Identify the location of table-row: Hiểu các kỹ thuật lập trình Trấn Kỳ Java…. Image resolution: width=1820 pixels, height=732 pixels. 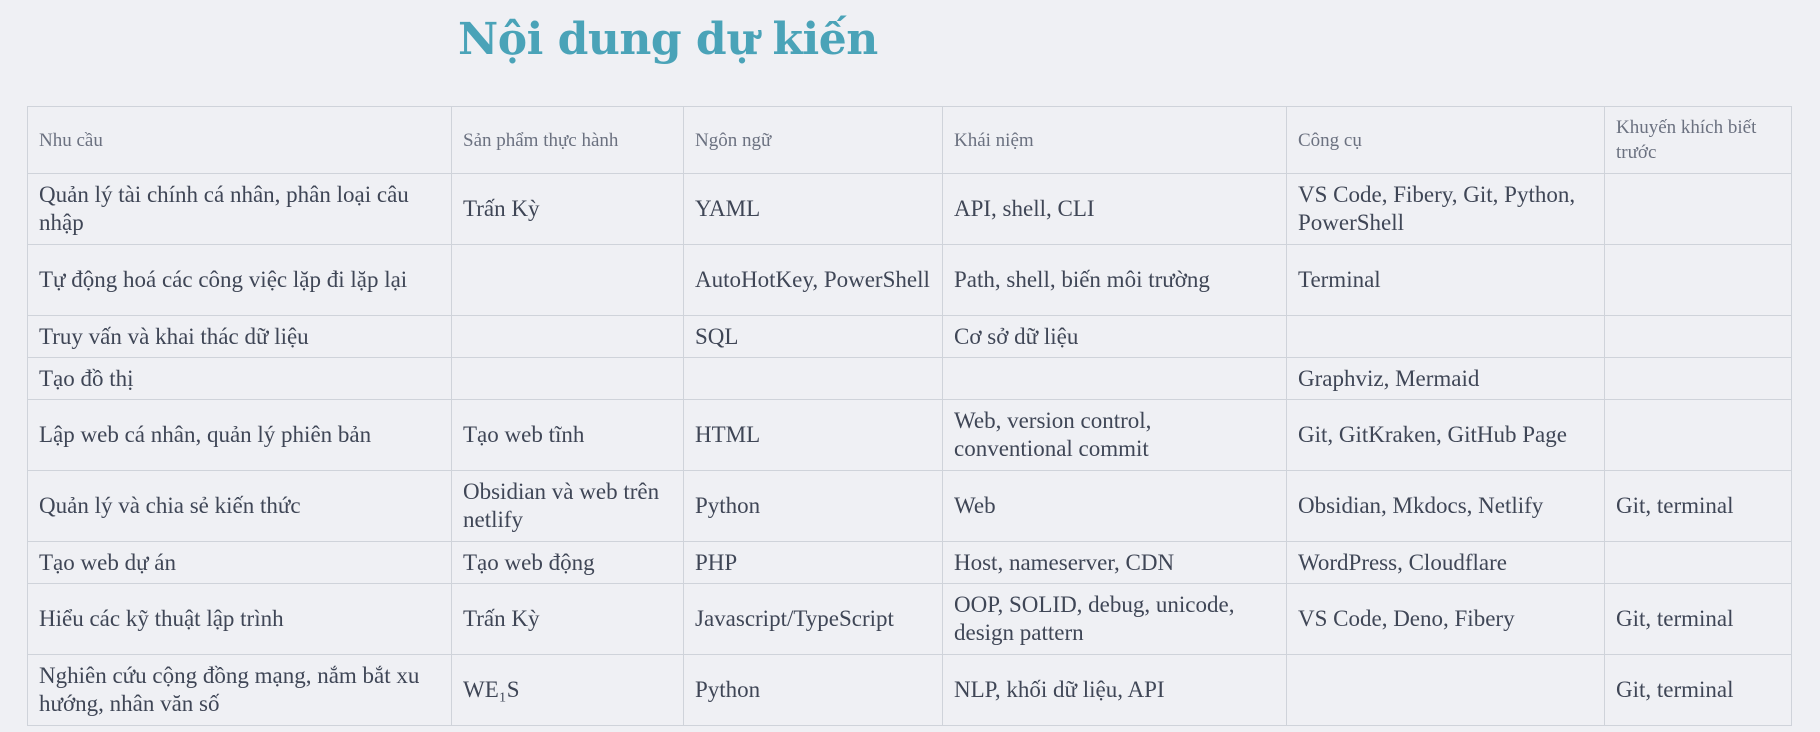
(909, 619).